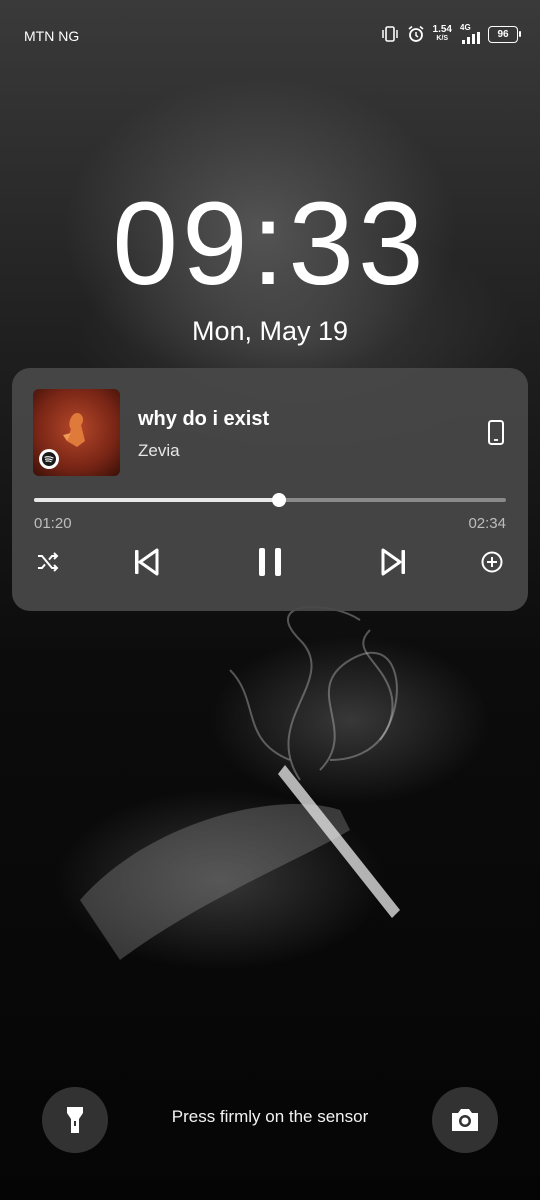  I want to click on skip-next-icon, so click(393, 562).